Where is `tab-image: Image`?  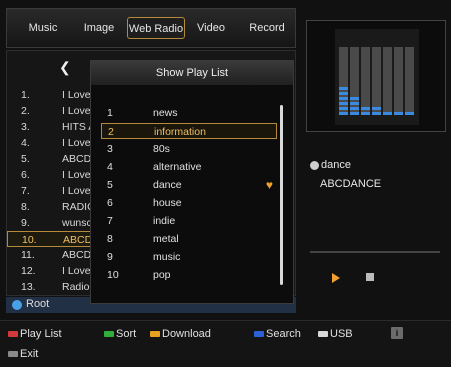
tab-image: Image is located at coordinates (99, 28).